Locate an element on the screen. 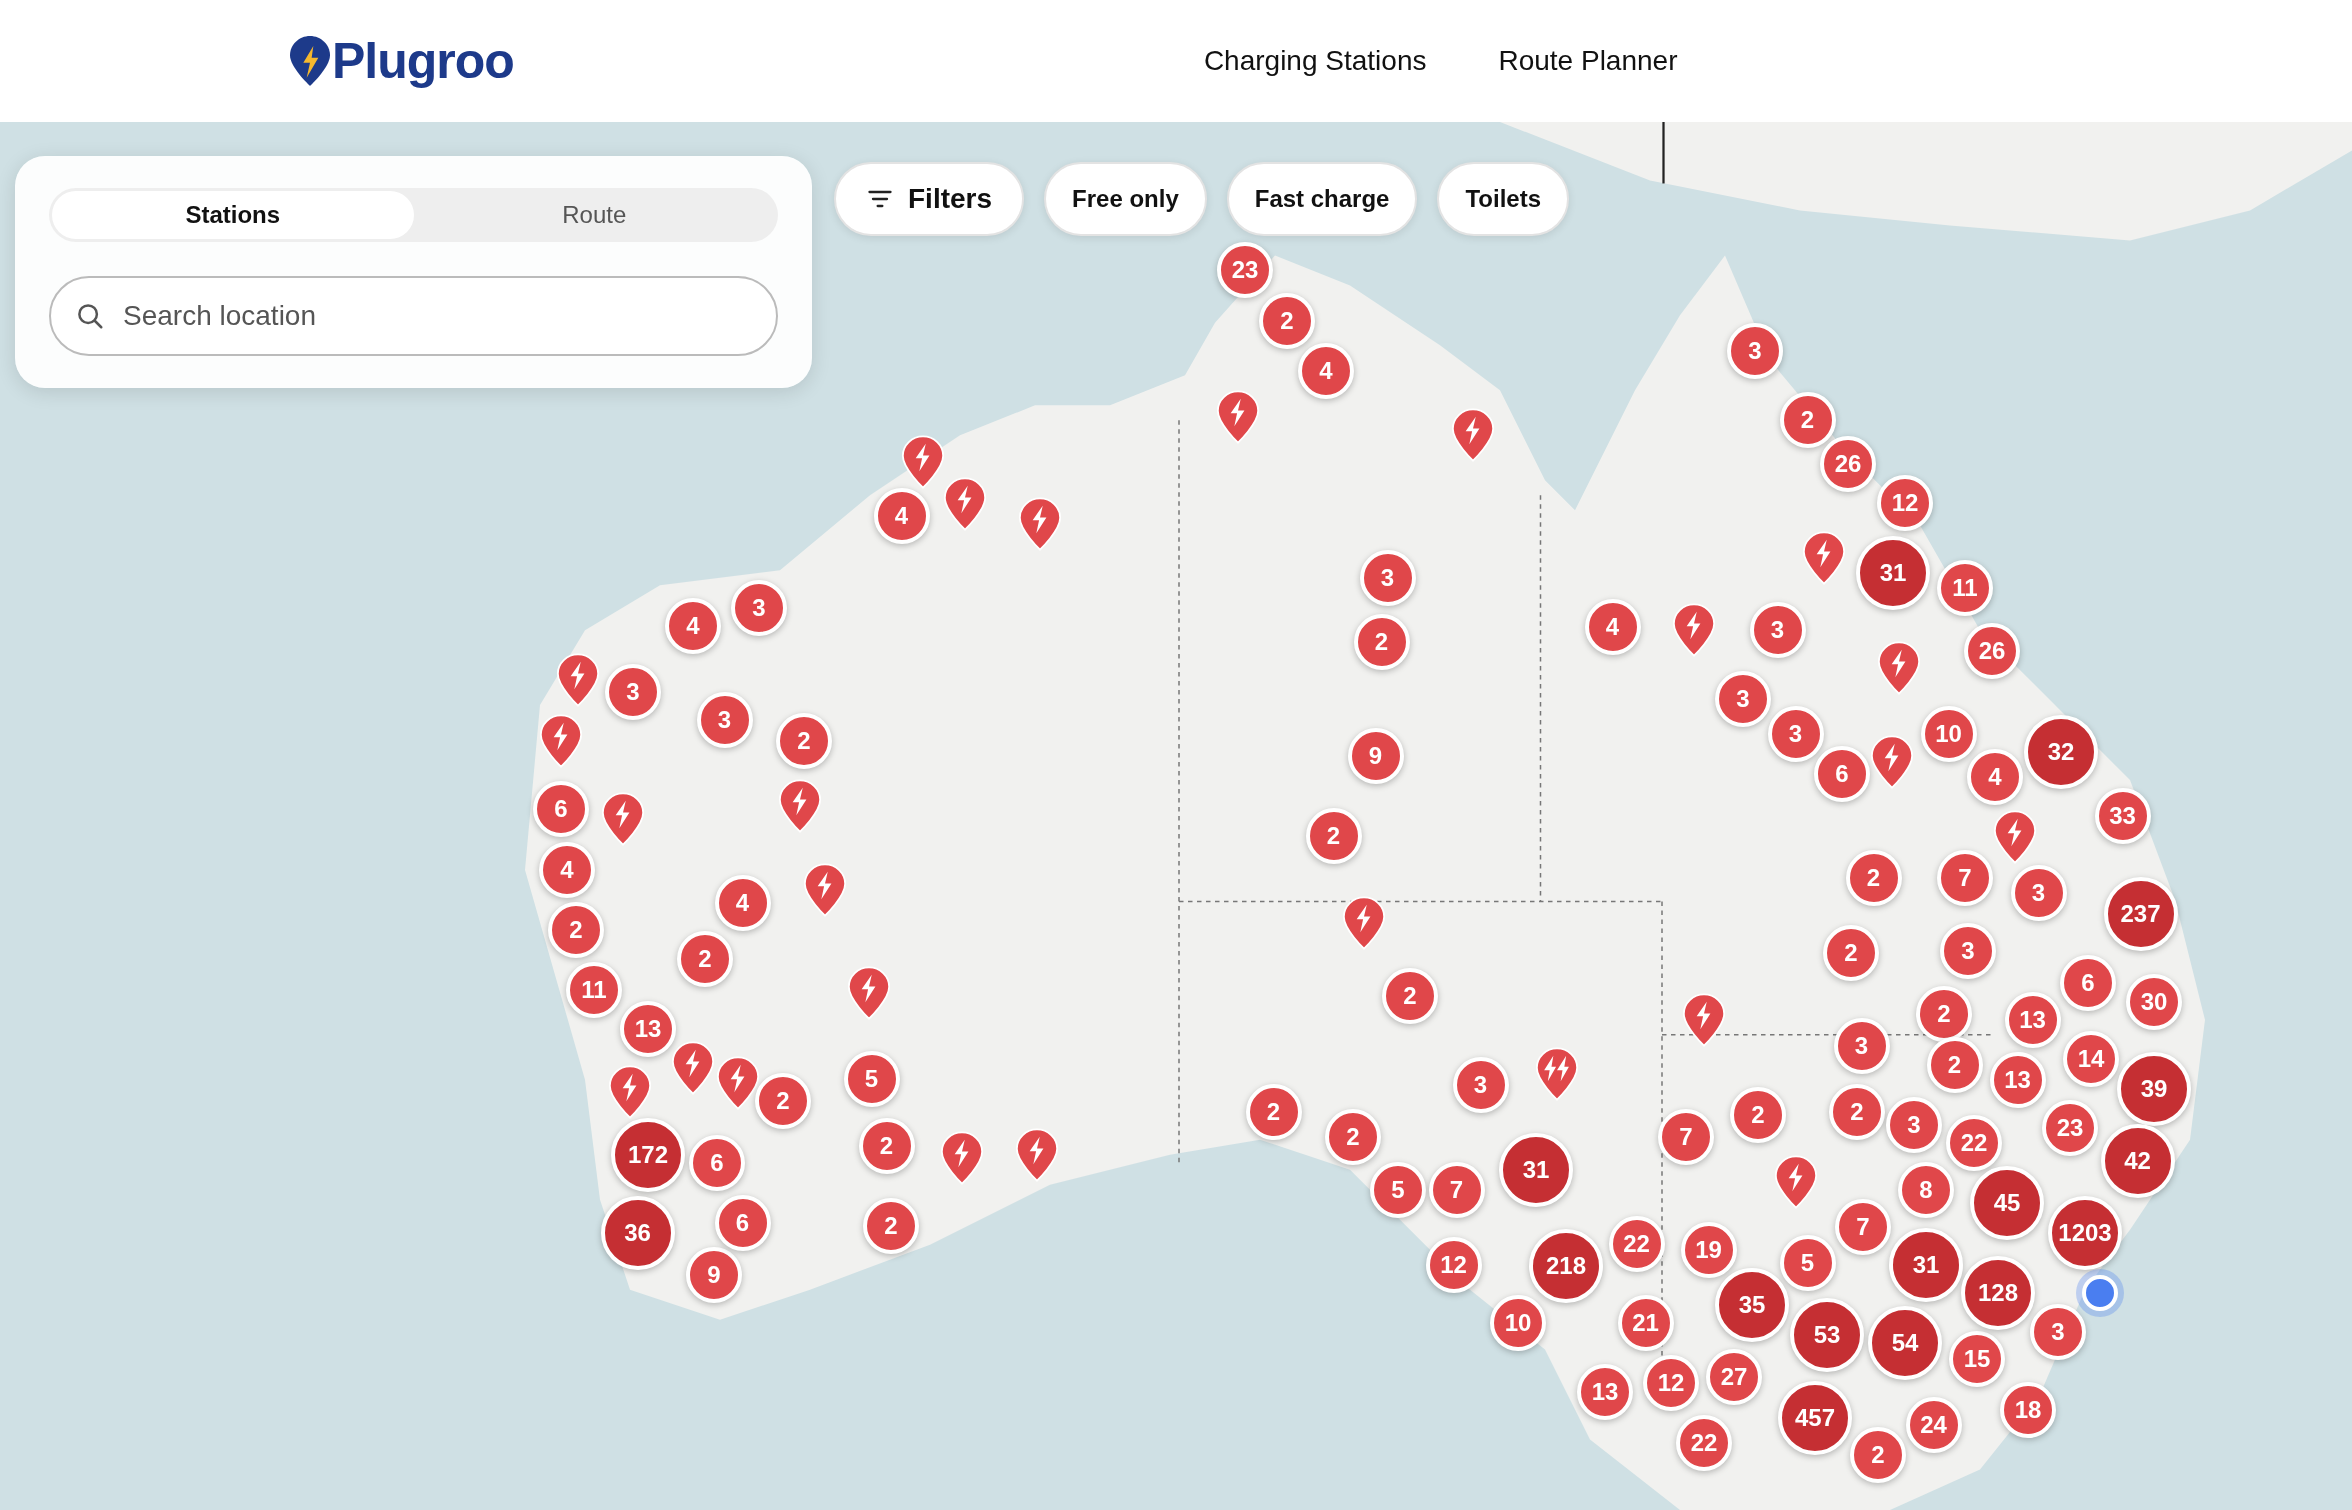 Image resolution: width=2352 pixels, height=1510 pixels. nav-link: Charging Stations is located at coordinates (1315, 61).